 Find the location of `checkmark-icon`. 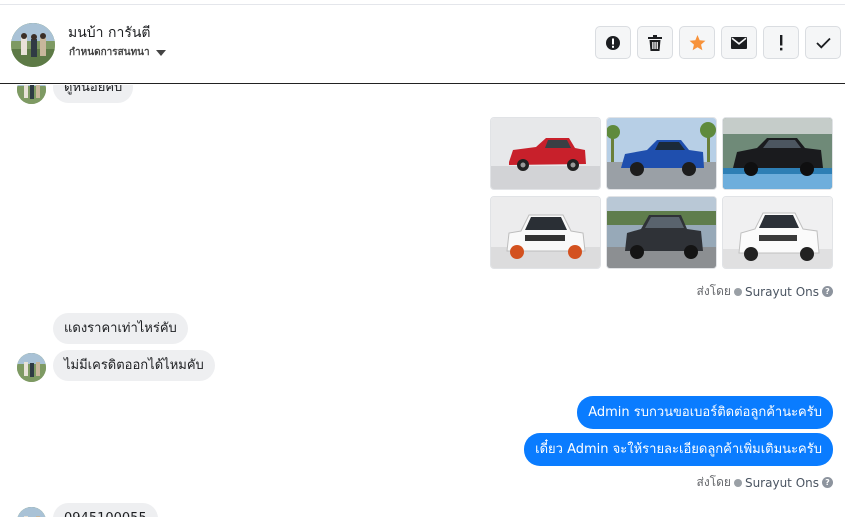

checkmark-icon is located at coordinates (823, 43).